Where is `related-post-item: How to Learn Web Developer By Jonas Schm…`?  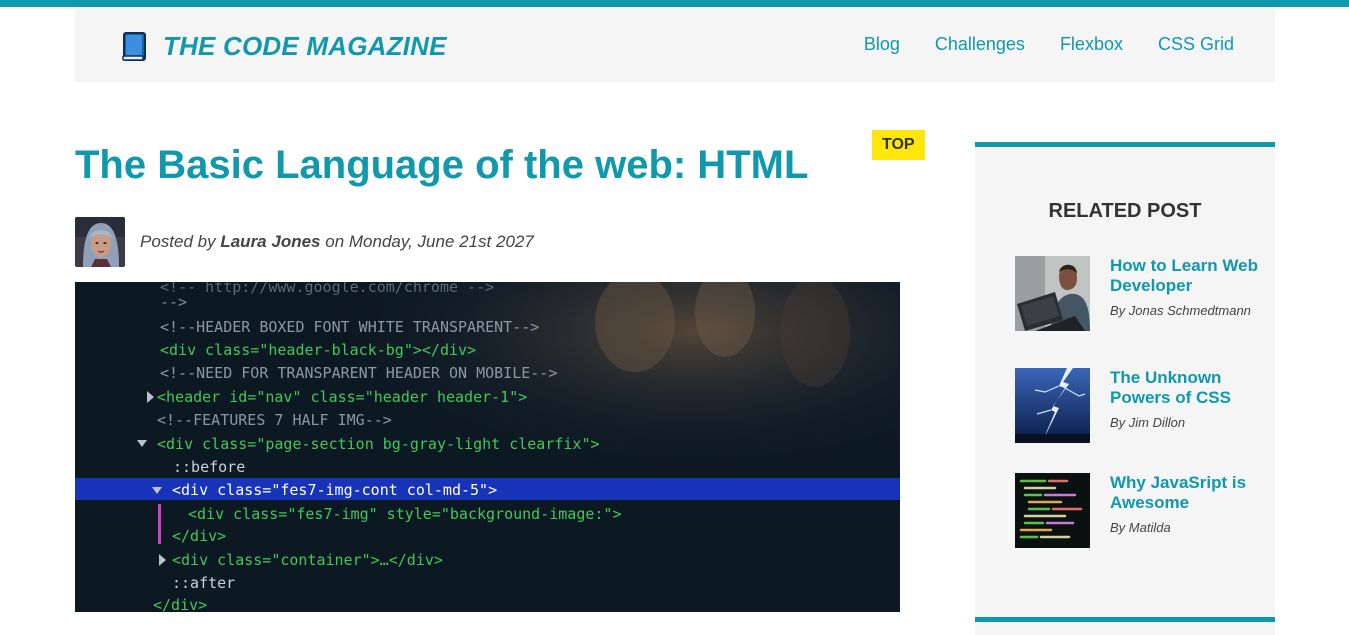
related-post-item: How to Learn Web Developer By Jonas Schm… is located at coordinates (1145, 293).